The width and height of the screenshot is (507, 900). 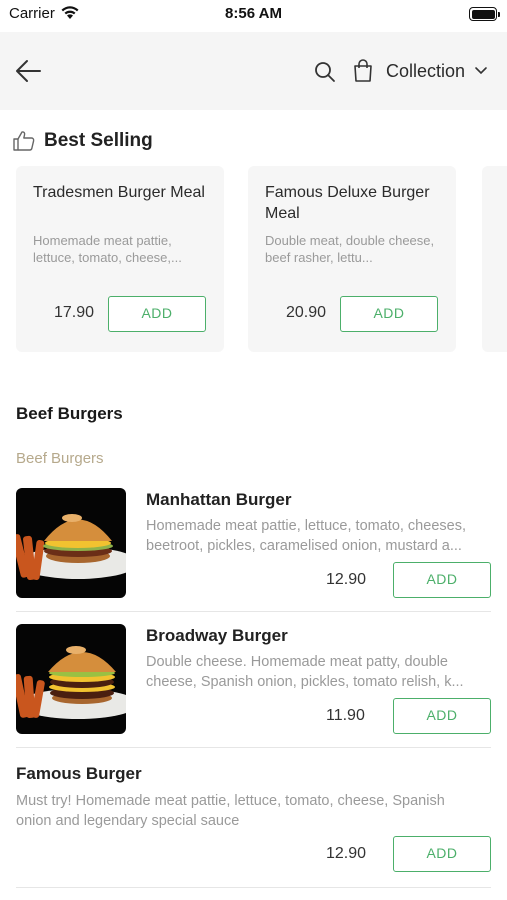 I want to click on item-price: 11.90, so click(x=345, y=715).